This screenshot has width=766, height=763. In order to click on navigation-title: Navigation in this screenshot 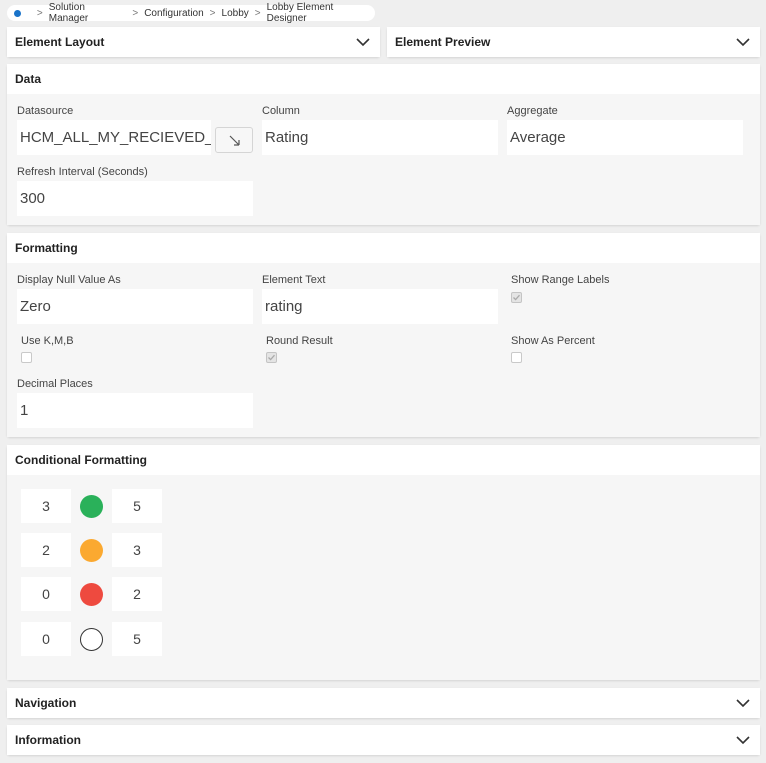, I will do `click(46, 703)`.